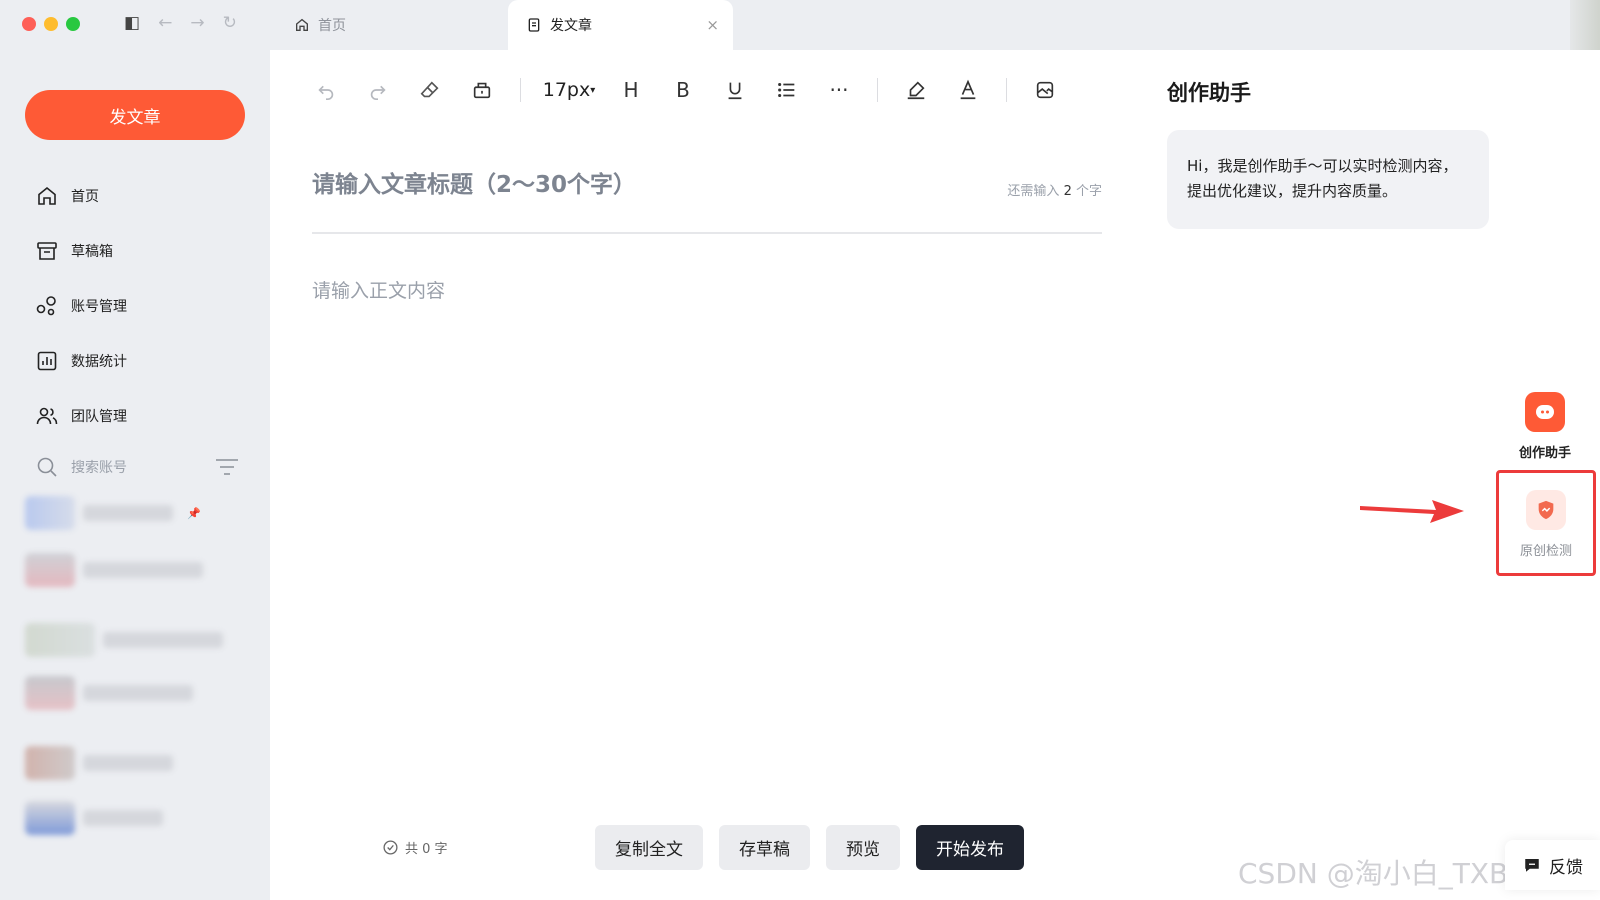  I want to click on maximize-window-button, so click(73, 24).